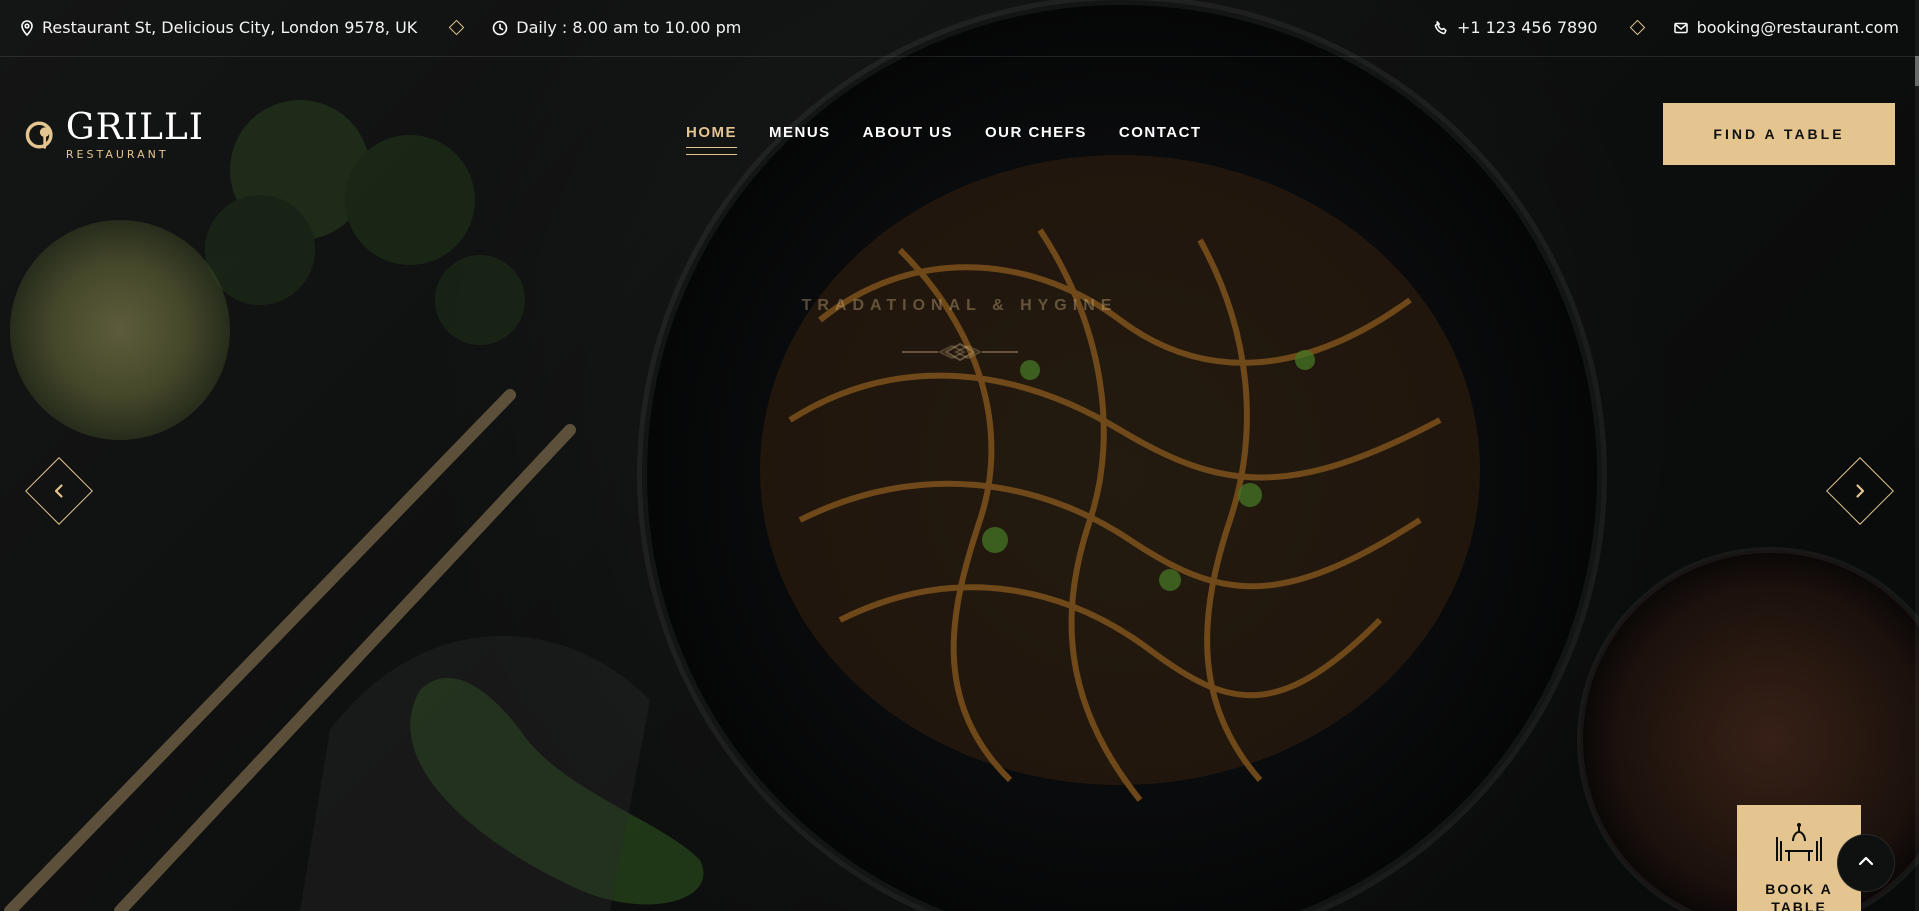 The width and height of the screenshot is (1919, 911). What do you see at coordinates (1917, 455) in the screenshot?
I see `page-scrollbar` at bounding box center [1917, 455].